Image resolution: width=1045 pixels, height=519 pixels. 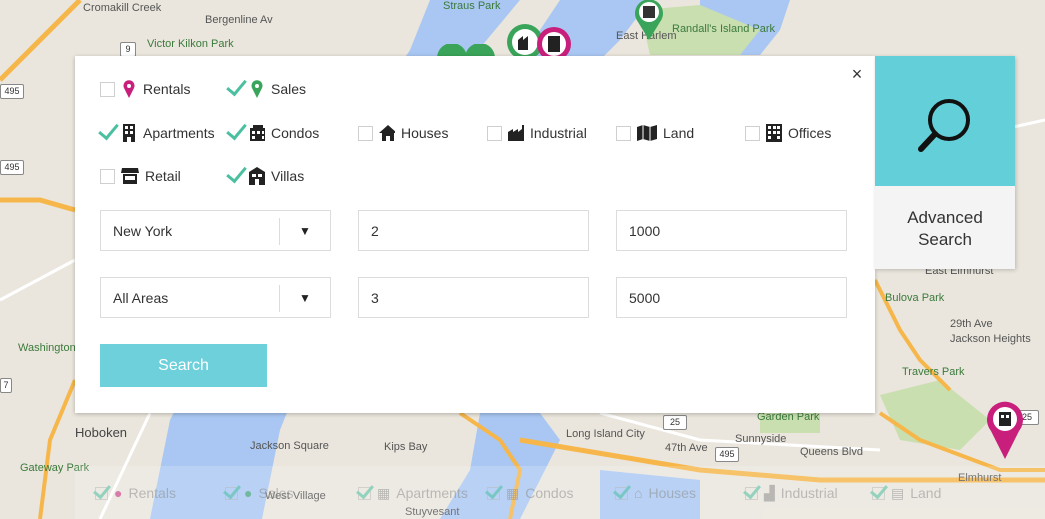 I want to click on option-villas: Villas, so click(x=266, y=176).